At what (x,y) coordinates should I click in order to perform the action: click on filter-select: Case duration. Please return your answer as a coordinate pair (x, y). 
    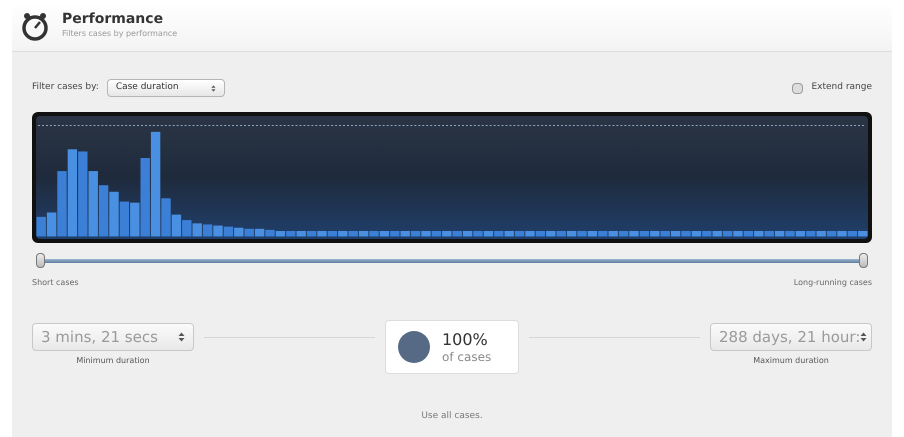
    Looking at the image, I should click on (165, 88).